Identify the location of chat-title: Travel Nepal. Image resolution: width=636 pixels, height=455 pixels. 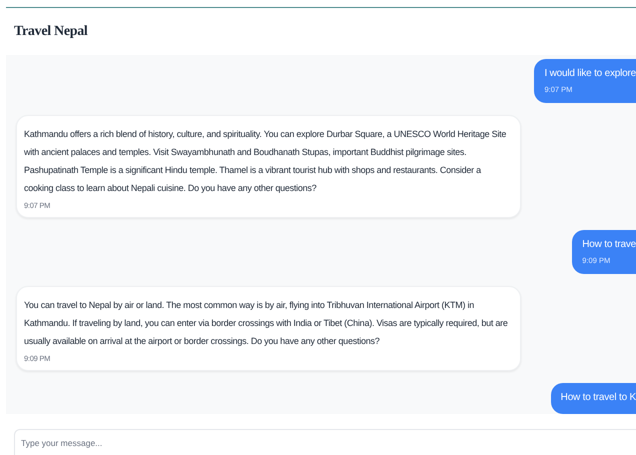
(51, 32).